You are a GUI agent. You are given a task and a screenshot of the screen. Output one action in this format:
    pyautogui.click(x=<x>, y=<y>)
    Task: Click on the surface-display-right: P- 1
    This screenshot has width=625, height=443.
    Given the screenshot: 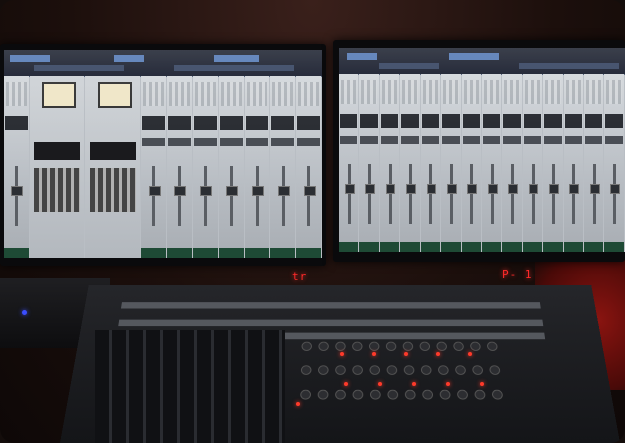 What is the action you would take?
    pyautogui.click(x=517, y=274)
    